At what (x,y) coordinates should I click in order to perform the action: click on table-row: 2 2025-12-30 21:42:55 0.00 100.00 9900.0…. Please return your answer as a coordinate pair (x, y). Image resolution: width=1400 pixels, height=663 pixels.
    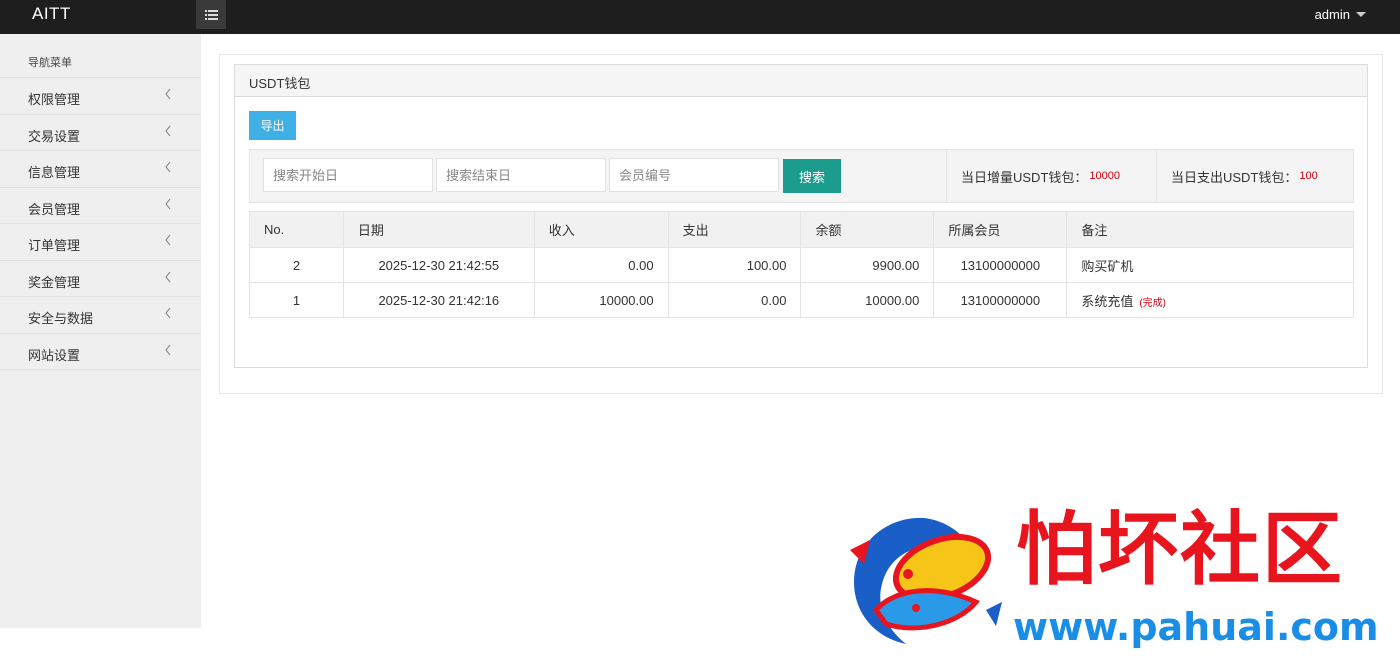
    Looking at the image, I should click on (801, 265).